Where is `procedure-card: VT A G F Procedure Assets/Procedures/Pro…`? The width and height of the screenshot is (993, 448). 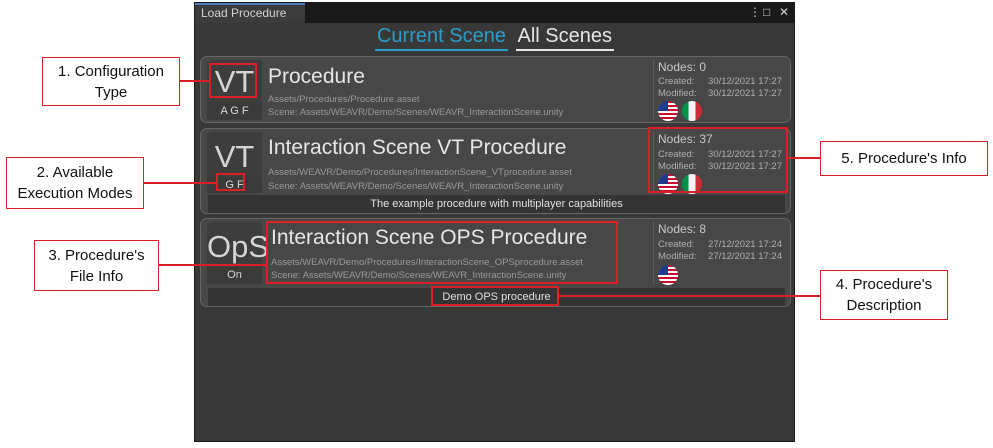 procedure-card: VT A G F Procedure Assets/Procedures/Pro… is located at coordinates (495, 89).